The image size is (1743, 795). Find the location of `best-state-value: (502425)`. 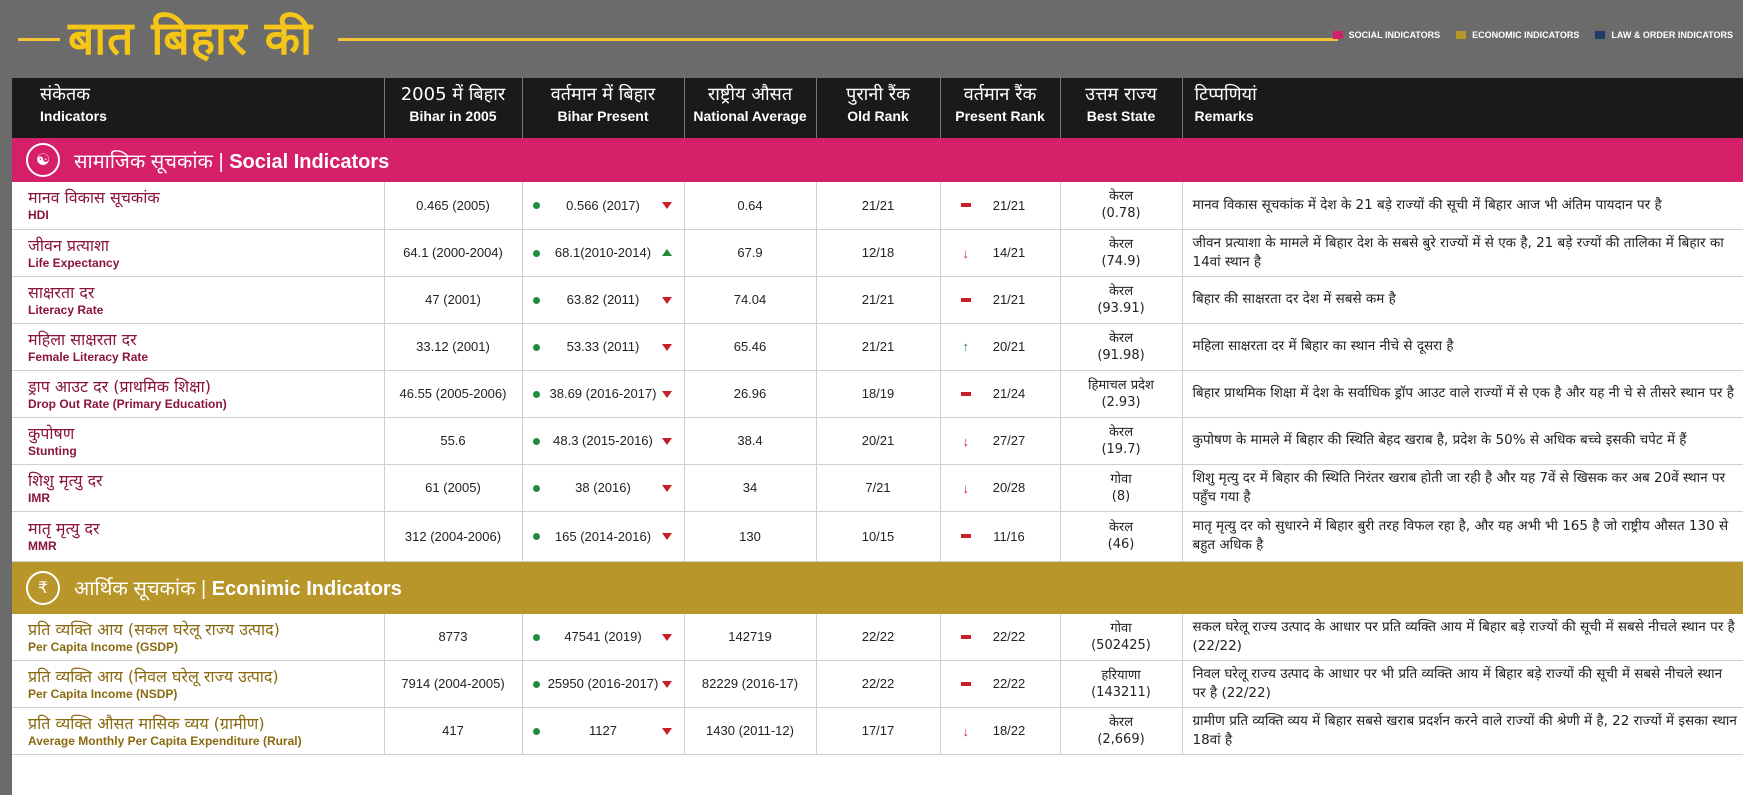

best-state-value: (502425) is located at coordinates (1121, 645).